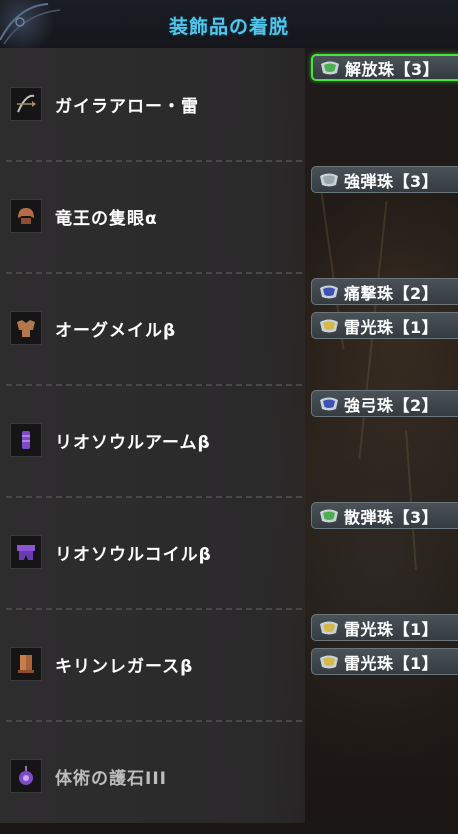  What do you see at coordinates (229, 442) in the screenshot?
I see `equipment-row: リオソウルアームβ 強弓珠【2】` at bounding box center [229, 442].